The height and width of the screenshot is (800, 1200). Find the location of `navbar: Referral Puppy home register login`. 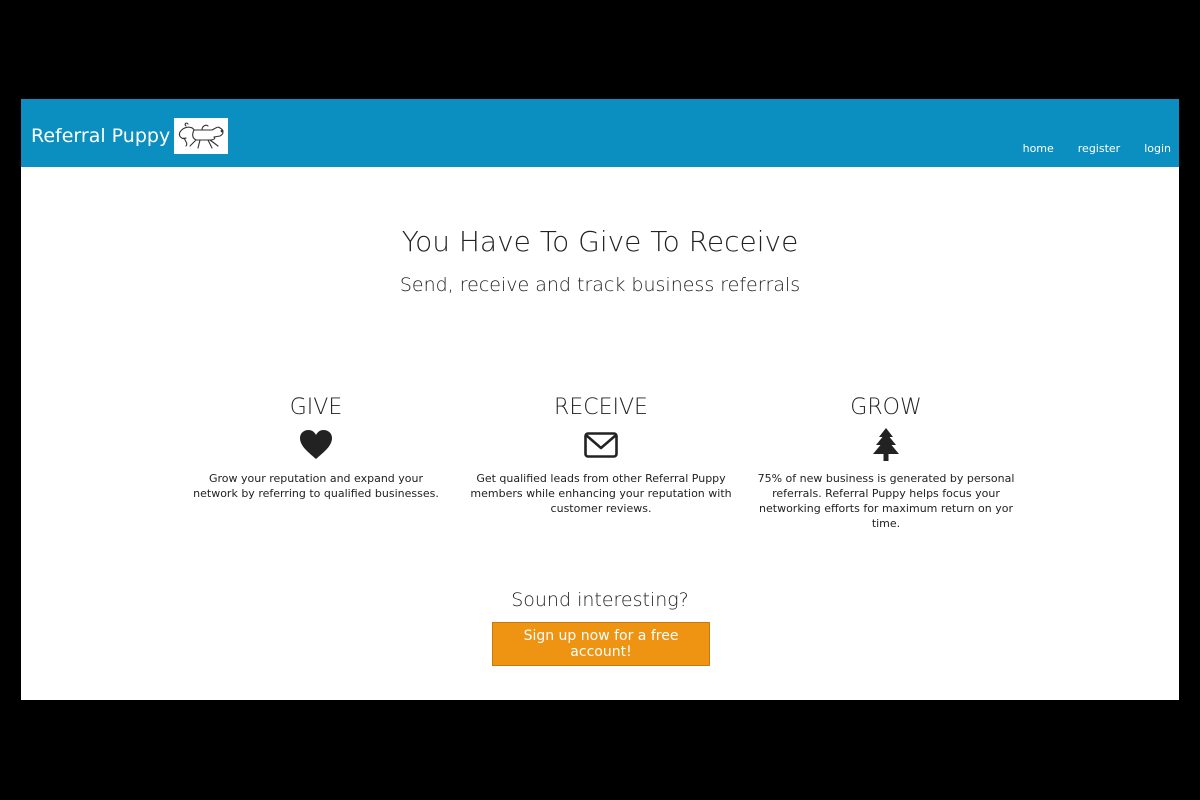

navbar: Referral Puppy home register login is located at coordinates (600, 133).